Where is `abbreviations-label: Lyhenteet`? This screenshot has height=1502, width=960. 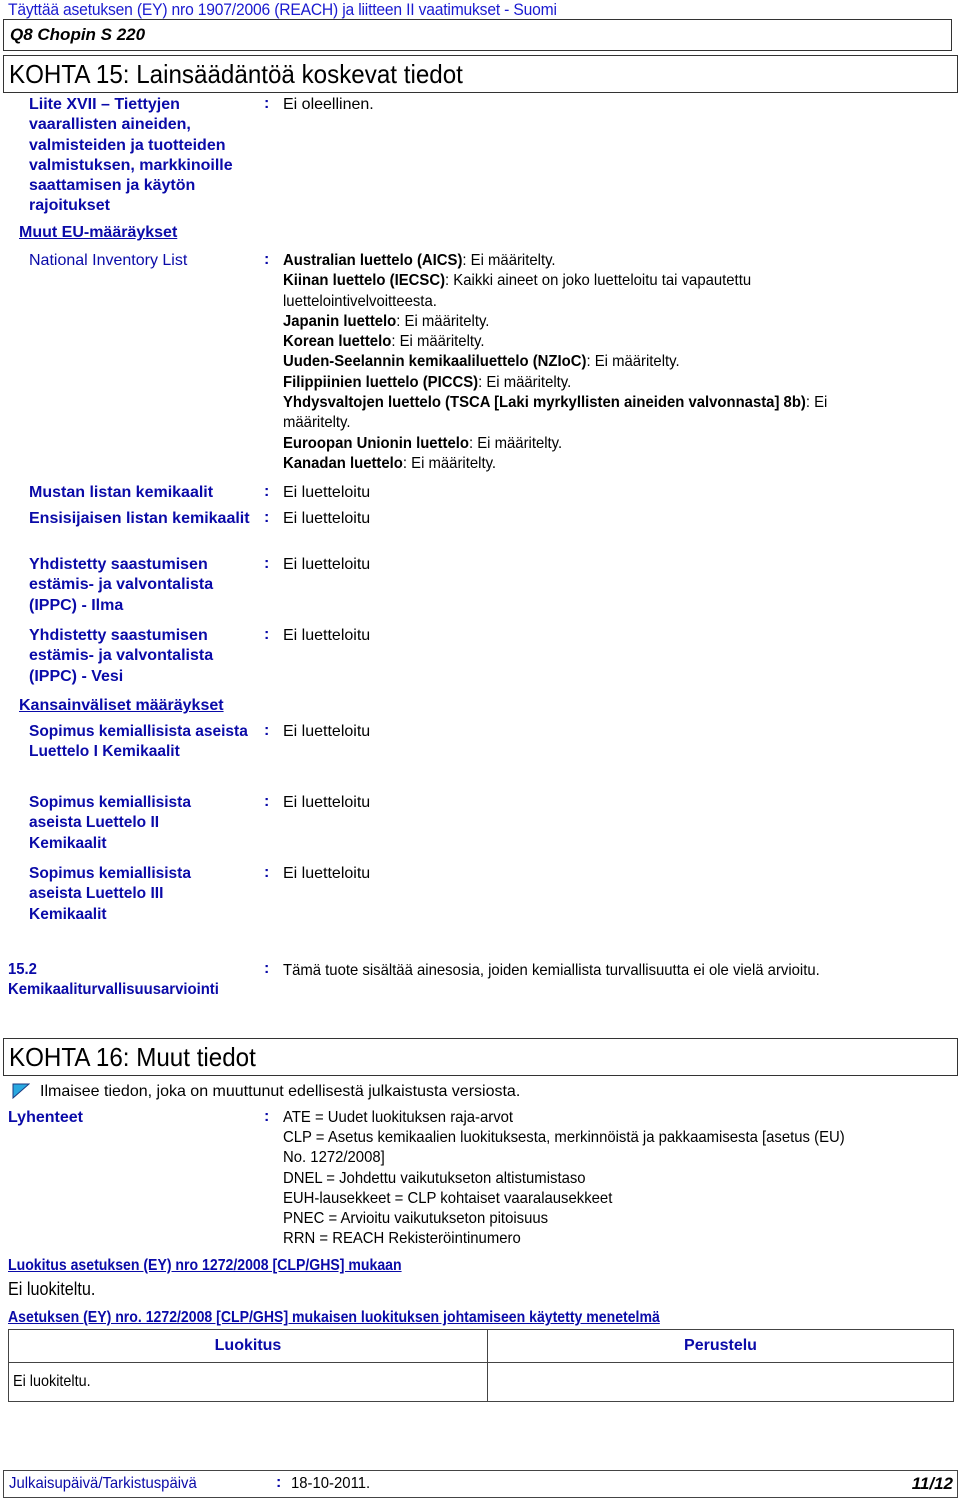 abbreviations-label: Lyhenteet is located at coordinates (45, 1117).